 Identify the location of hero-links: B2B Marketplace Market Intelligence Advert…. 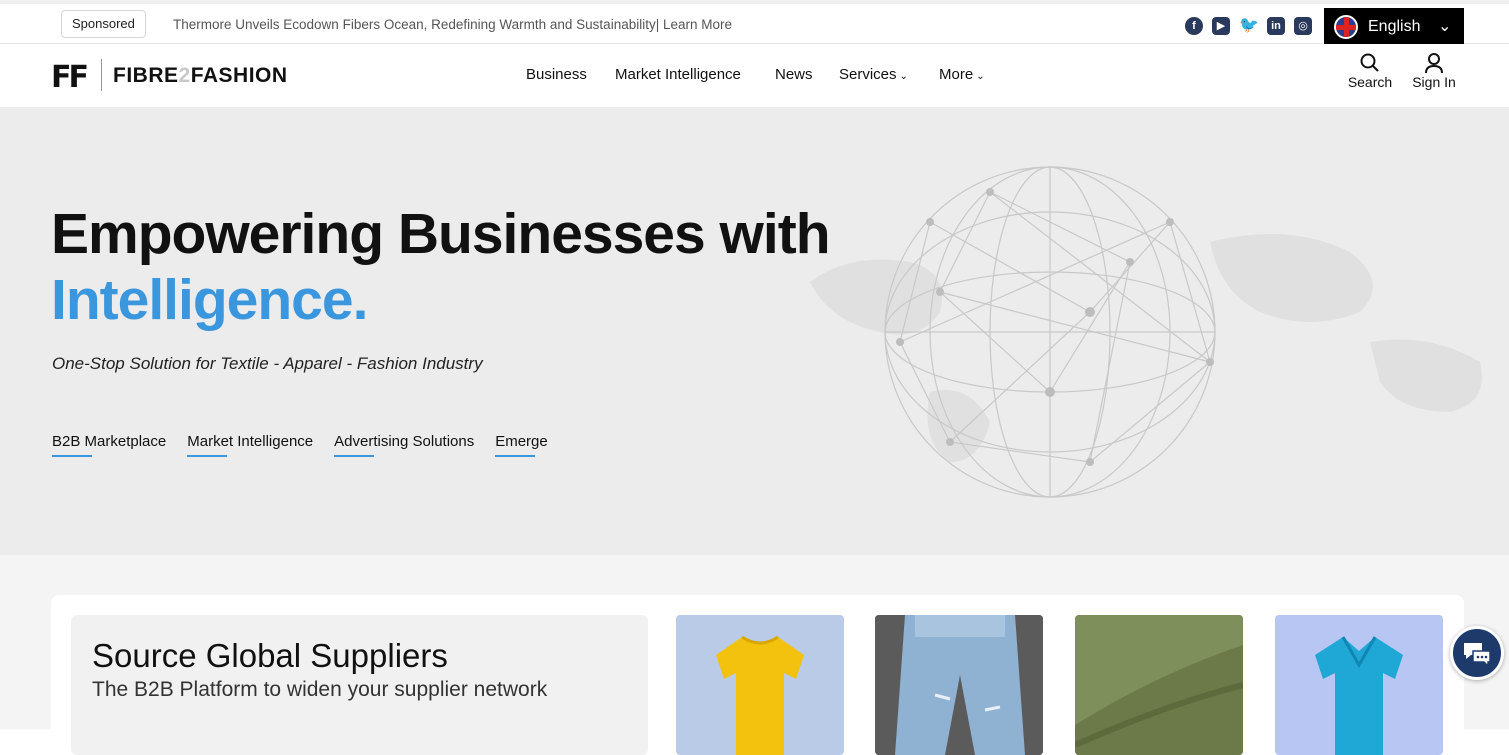
(310, 445).